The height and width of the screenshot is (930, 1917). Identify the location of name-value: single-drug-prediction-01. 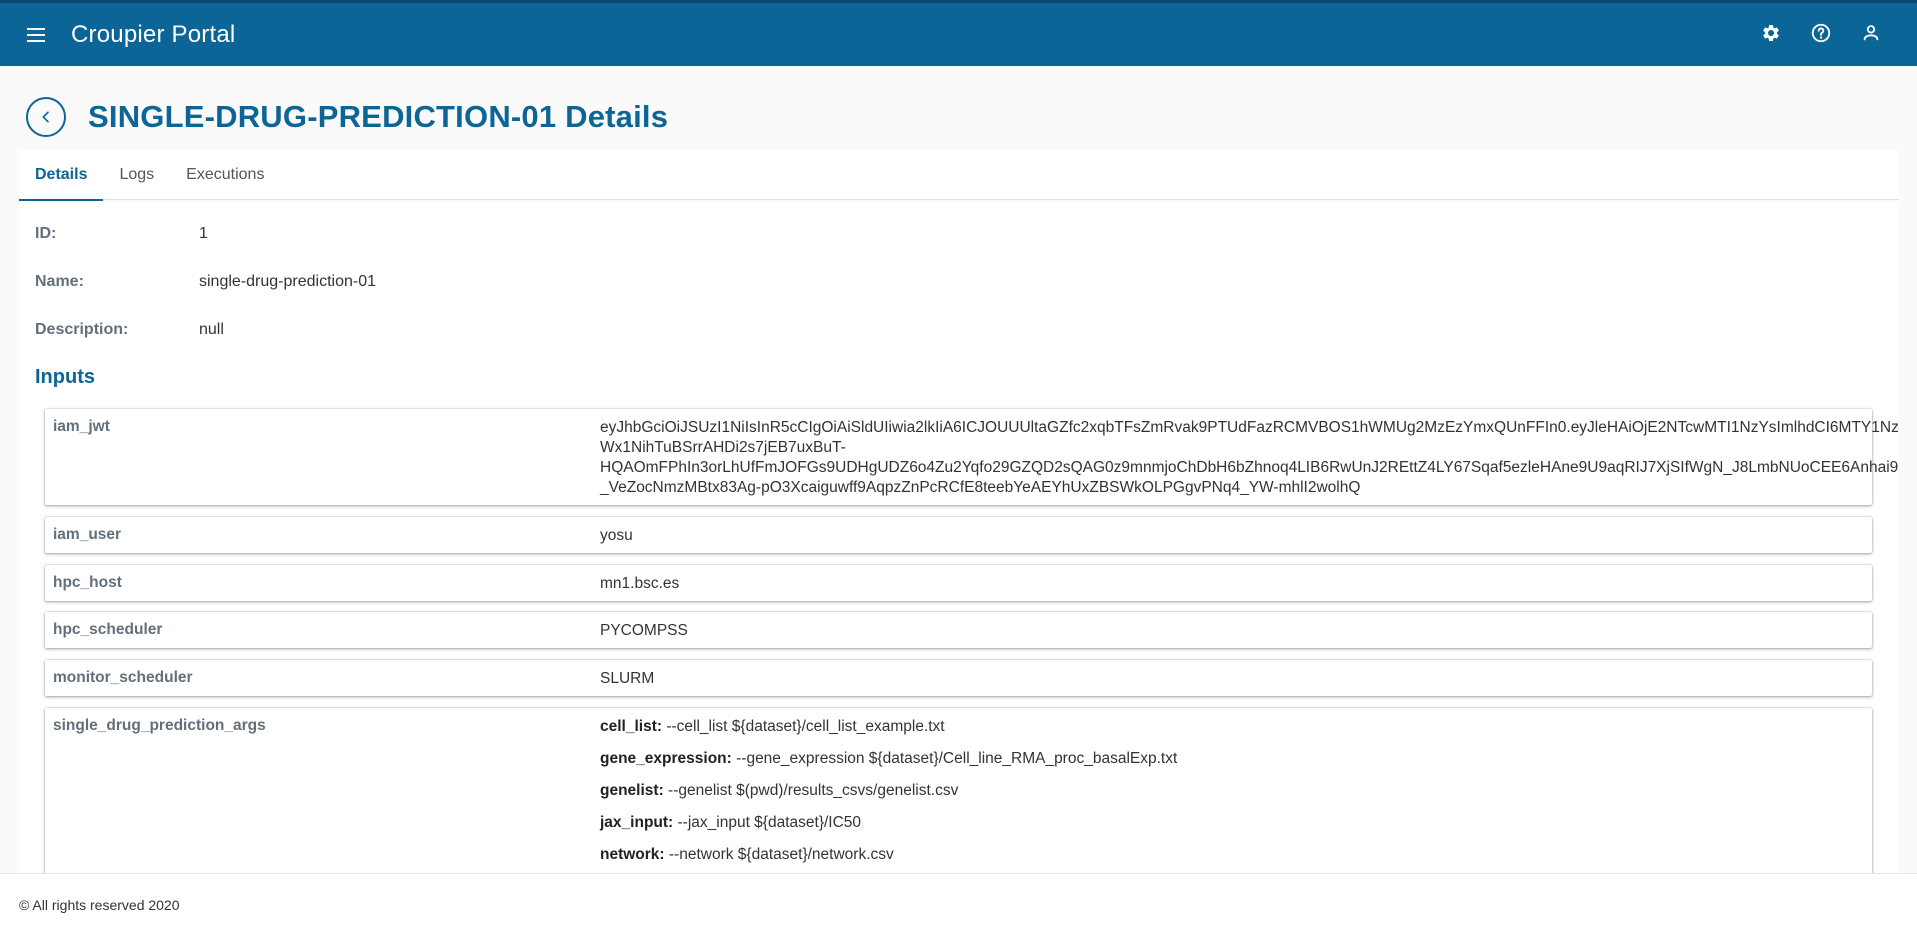
(287, 281).